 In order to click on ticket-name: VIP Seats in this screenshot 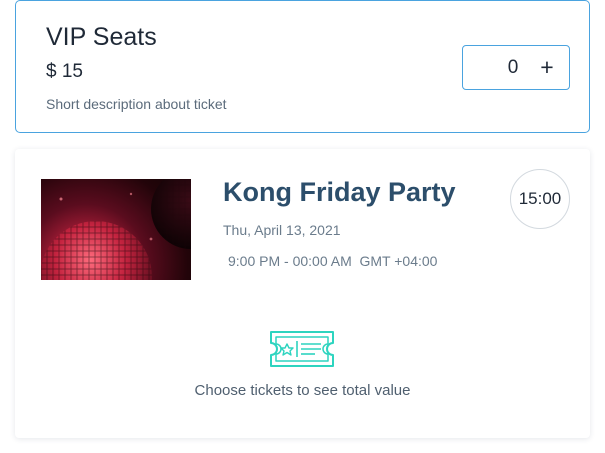, I will do `click(101, 37)`.